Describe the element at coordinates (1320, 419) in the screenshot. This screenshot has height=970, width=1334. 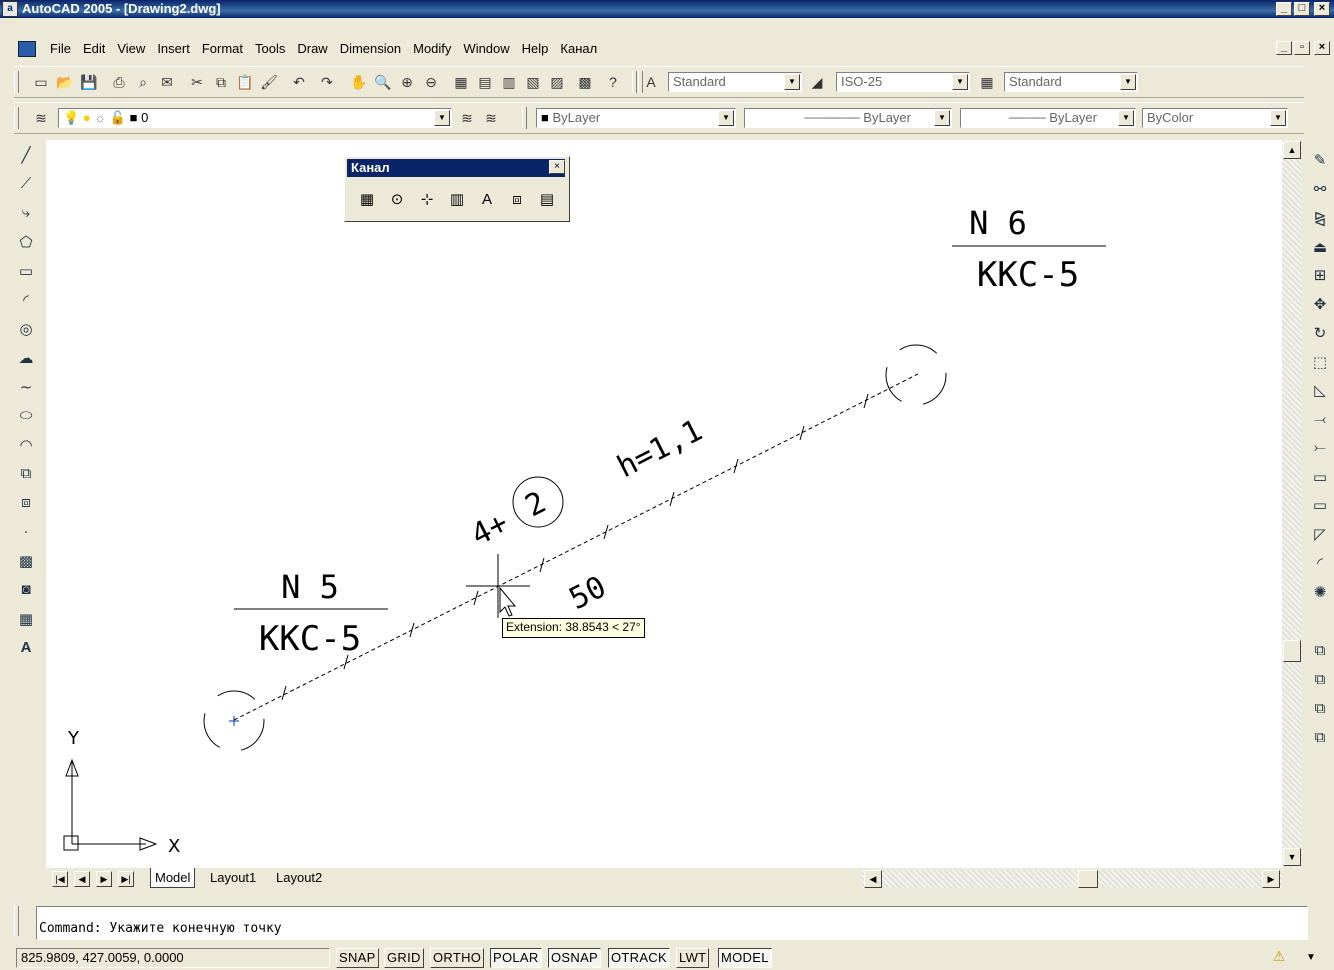
I see `trim-icon: ⤙` at that location.